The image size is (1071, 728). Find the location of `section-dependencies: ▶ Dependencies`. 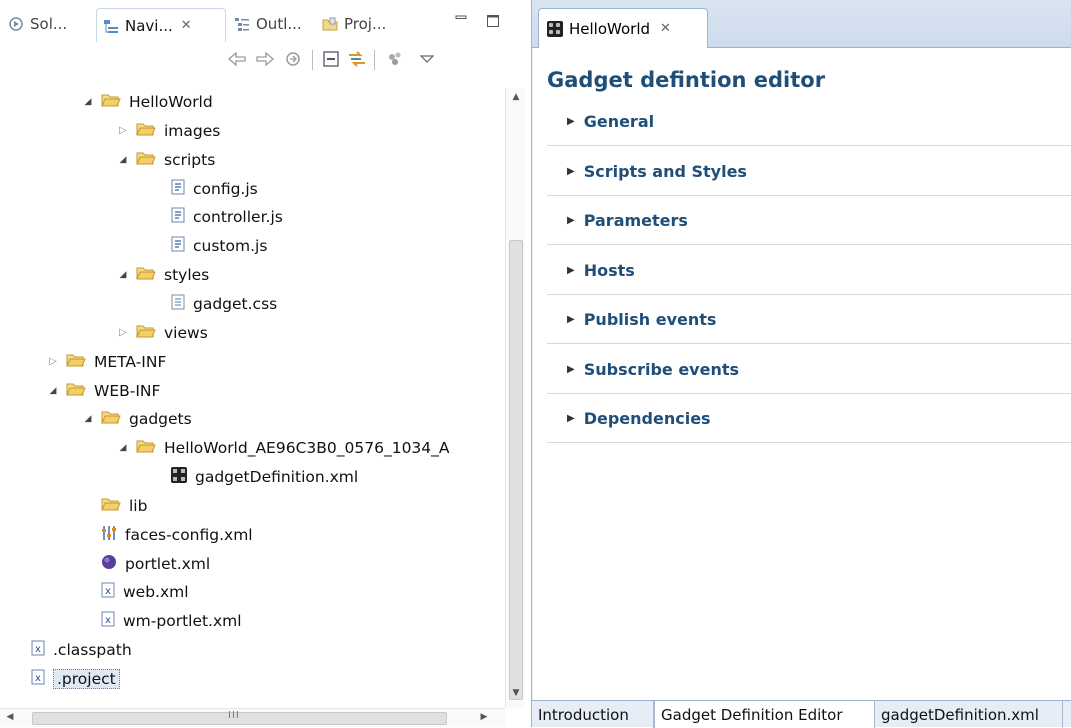

section-dependencies: ▶ Dependencies is located at coordinates (809, 419).